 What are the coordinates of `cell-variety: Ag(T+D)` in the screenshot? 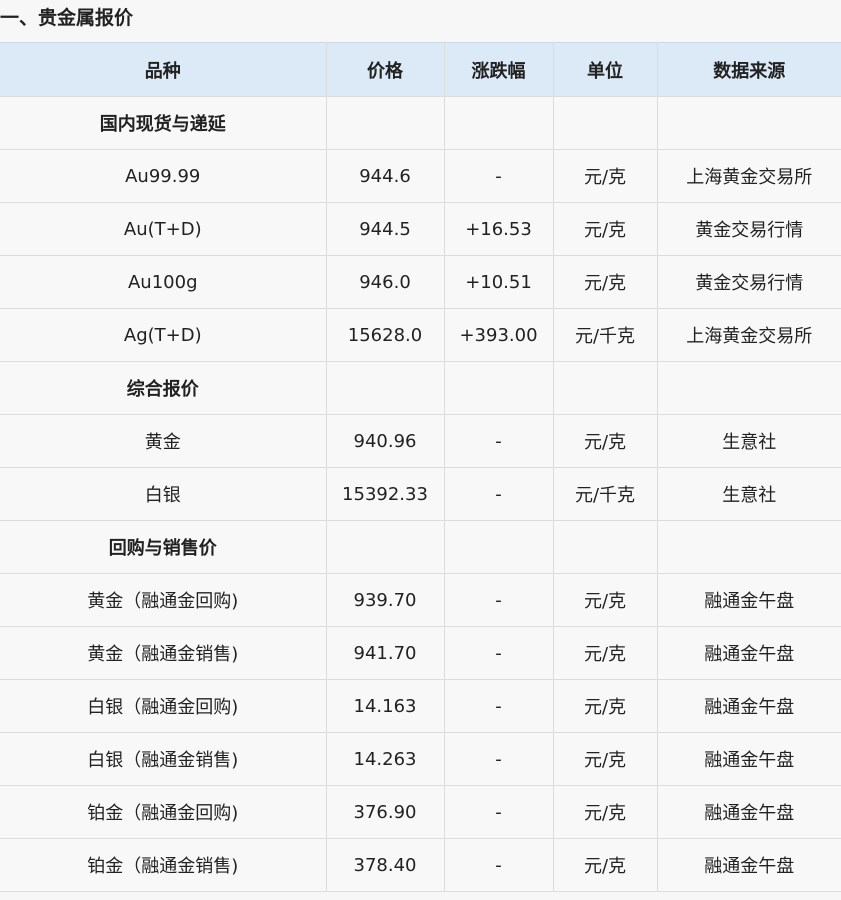 It's located at (163, 335).